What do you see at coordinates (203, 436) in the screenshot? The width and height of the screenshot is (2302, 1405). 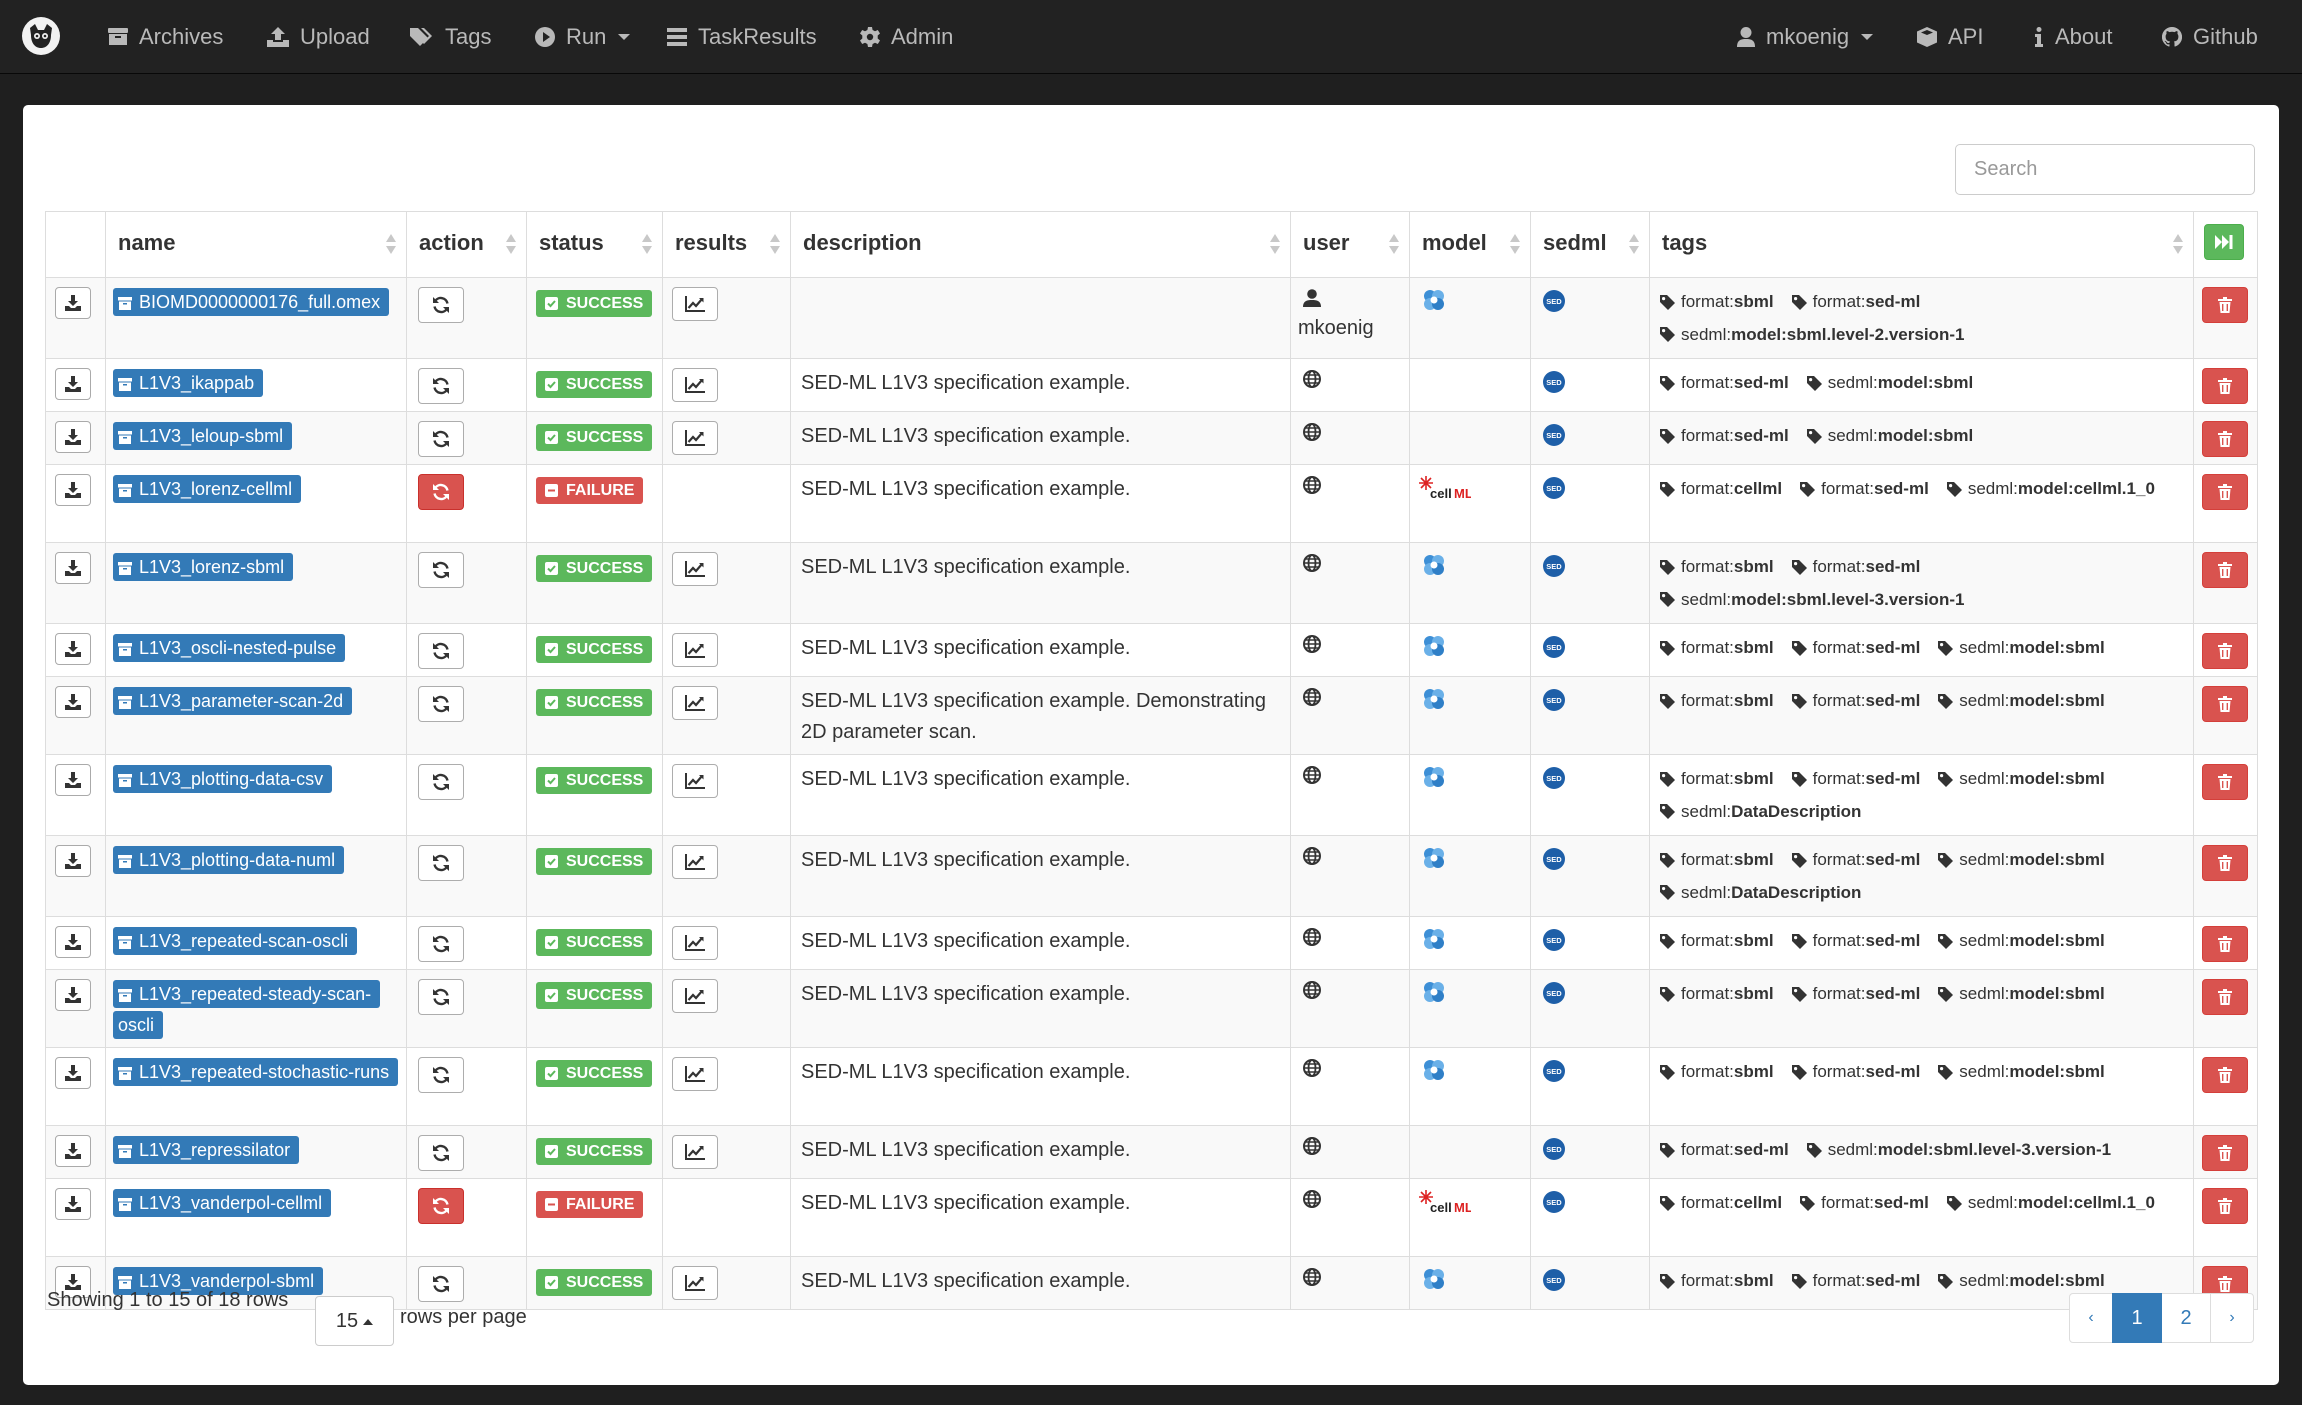 I see `archive-name-link: L1V3_leloup-sbml` at bounding box center [203, 436].